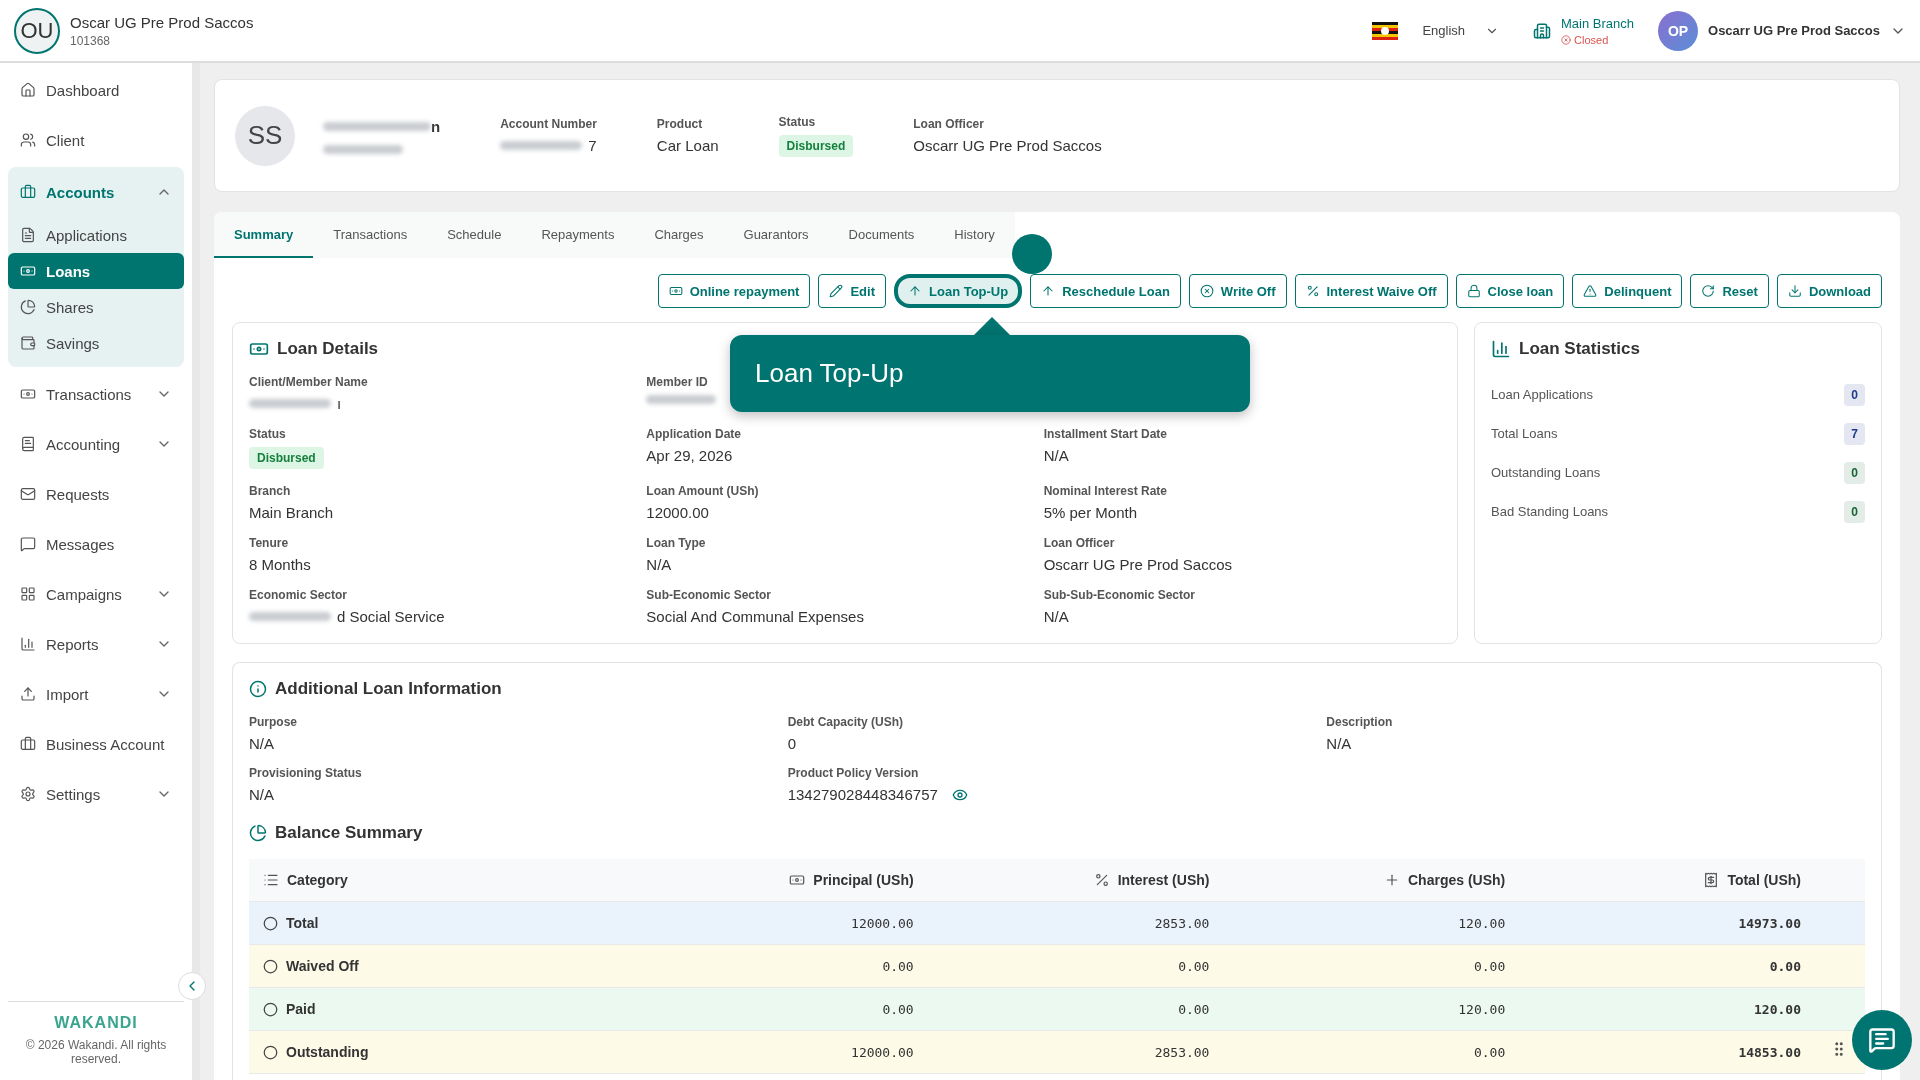 This screenshot has width=1920, height=1080. Describe the element at coordinates (96, 192) in the screenshot. I see `sidebar-item: Accounts` at that location.